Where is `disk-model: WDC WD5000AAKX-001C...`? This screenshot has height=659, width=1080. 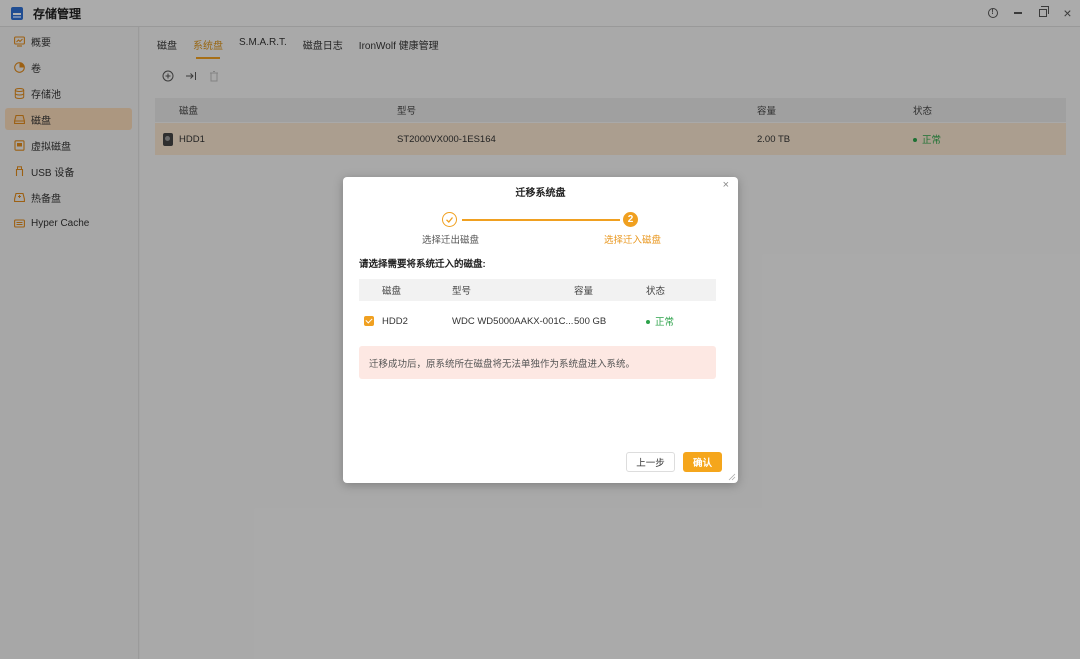 disk-model: WDC WD5000AAKX-001C... is located at coordinates (513, 321).